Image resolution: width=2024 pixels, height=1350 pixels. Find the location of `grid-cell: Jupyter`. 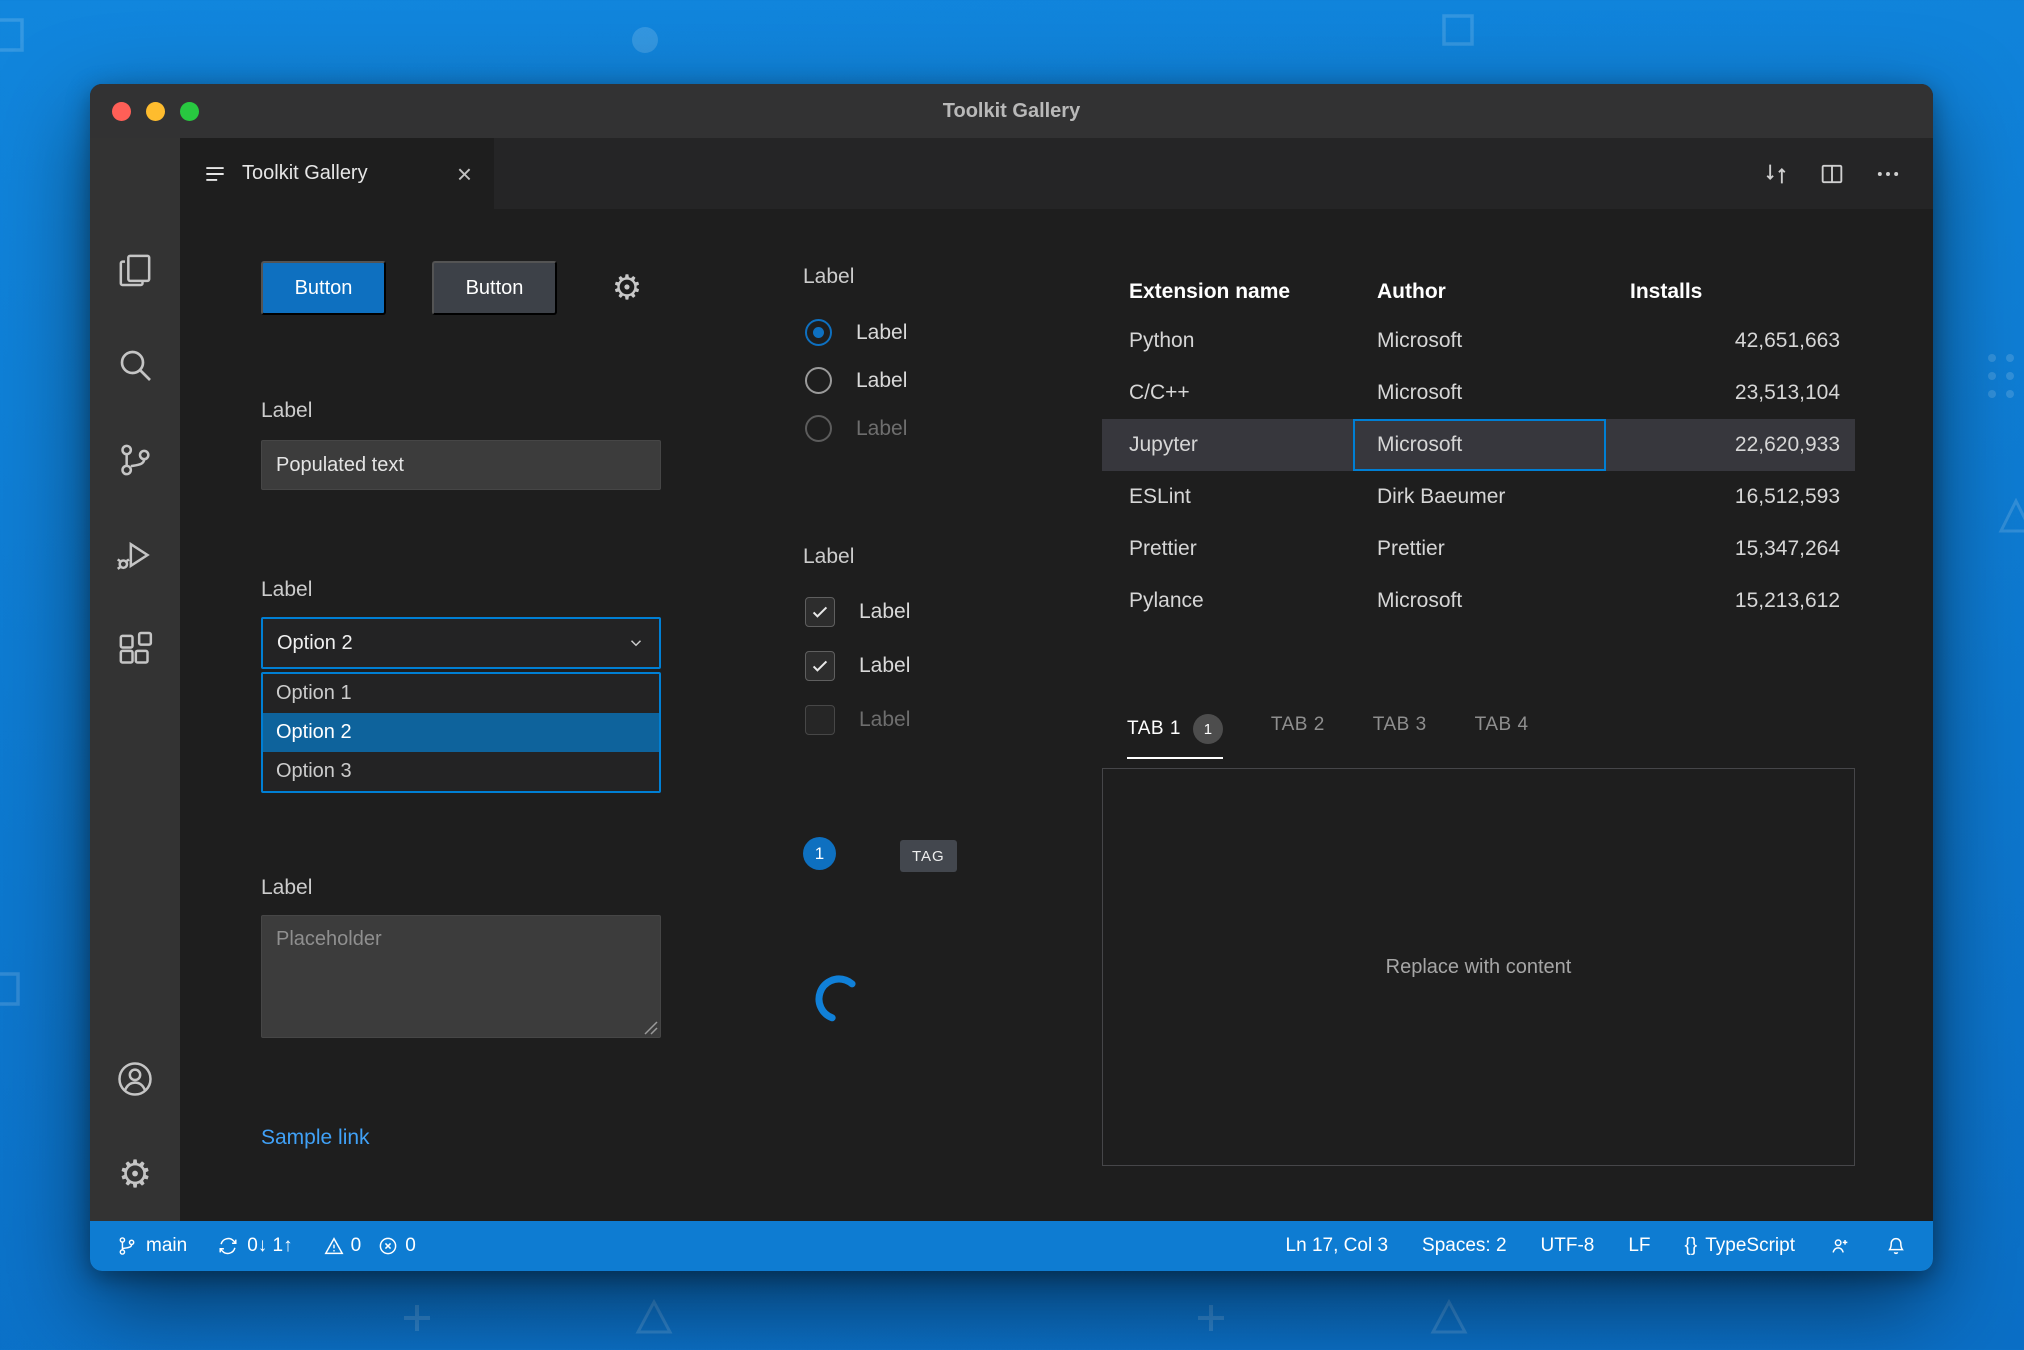

grid-cell: Jupyter is located at coordinates (1227, 445).